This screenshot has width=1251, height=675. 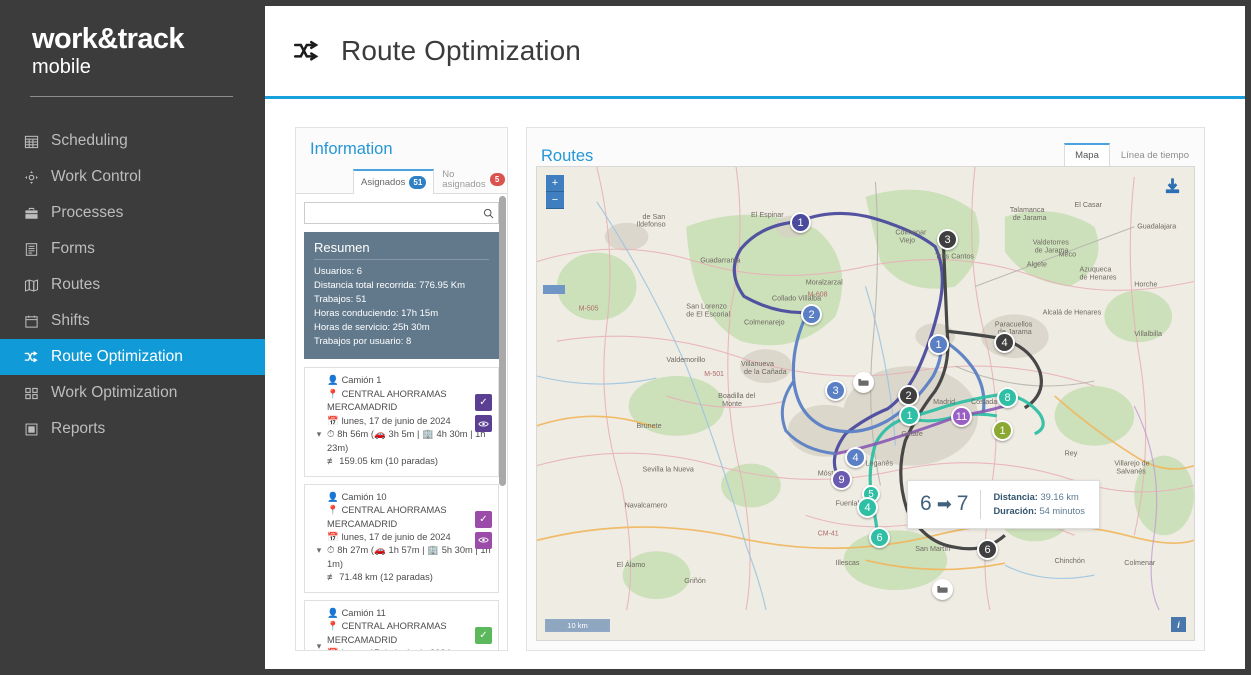 What do you see at coordinates (409, 648) in the screenshot?
I see `vehicle-date-row: 📅lunes, 17 de junio de 2024` at bounding box center [409, 648].